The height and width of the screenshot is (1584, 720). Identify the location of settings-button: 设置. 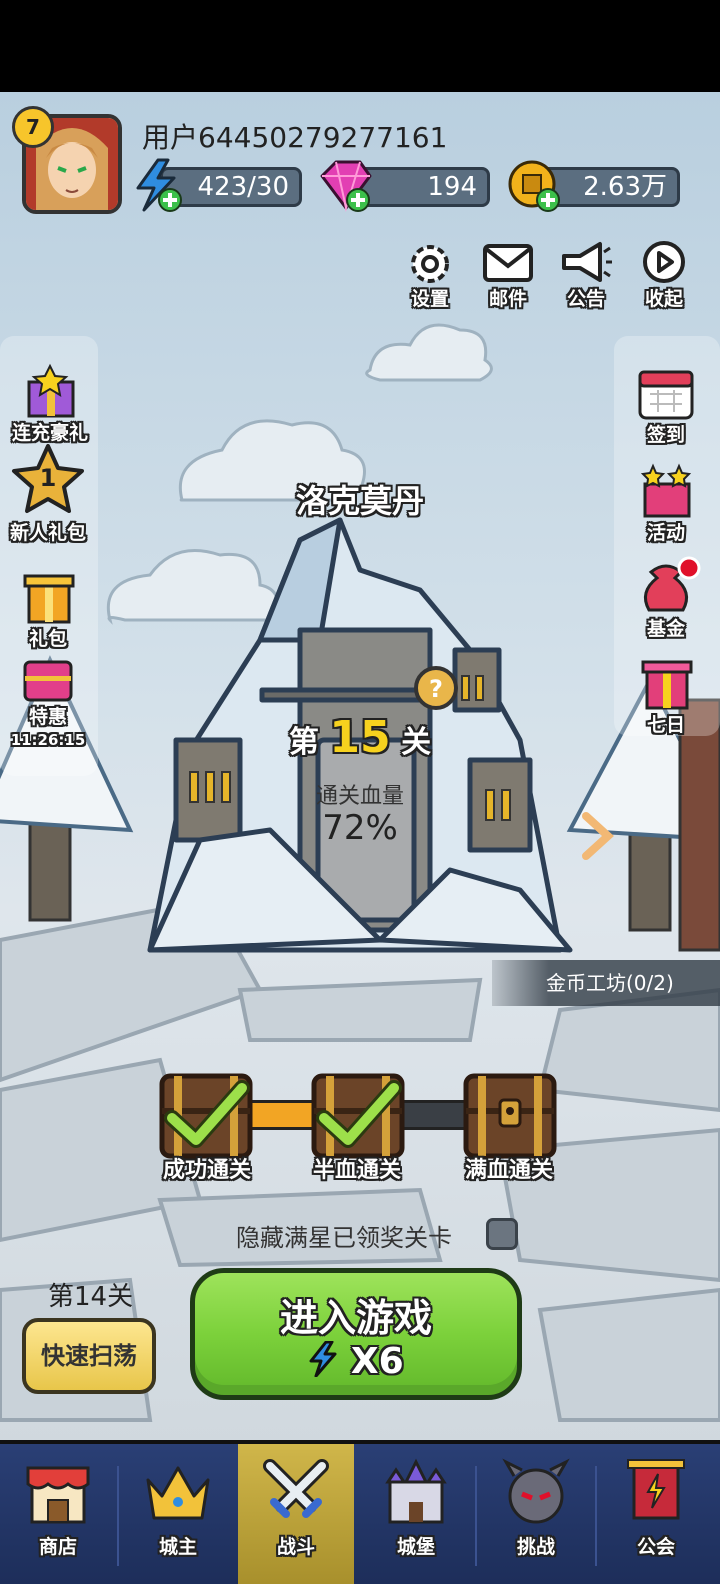
(430, 275).